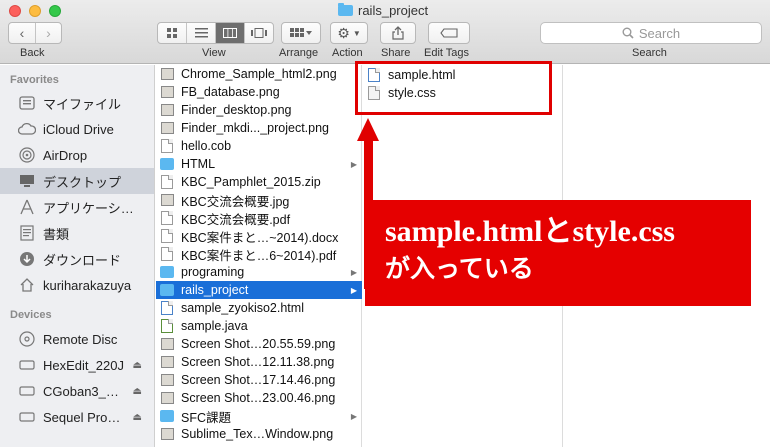 This screenshot has height=447, width=770. Describe the element at coordinates (22, 33) in the screenshot. I see `back-button: ‹` at that location.